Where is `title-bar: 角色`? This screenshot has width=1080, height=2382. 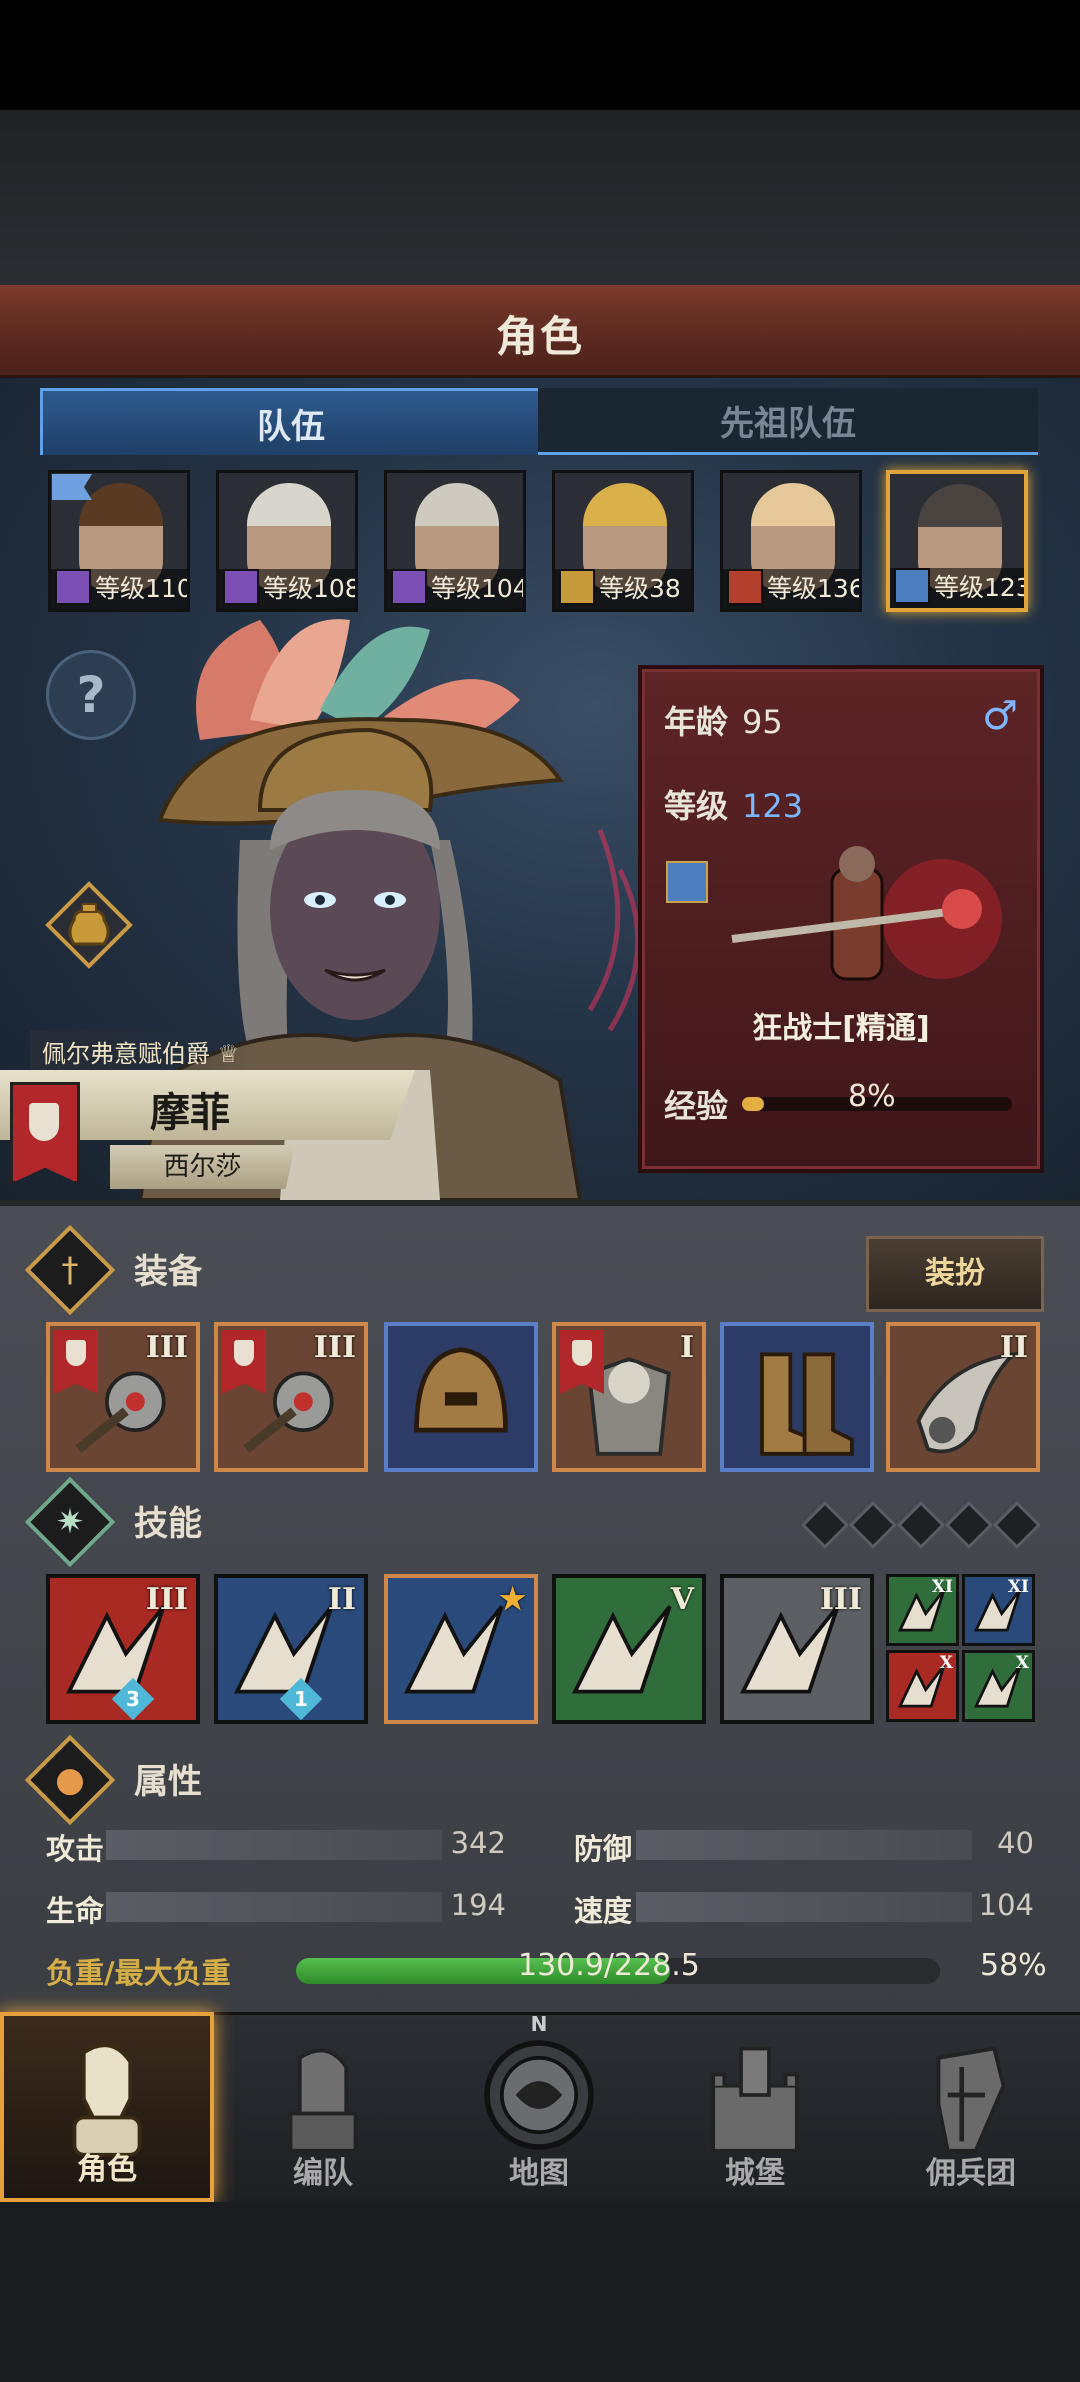
title-bar: 角色 is located at coordinates (540, 331).